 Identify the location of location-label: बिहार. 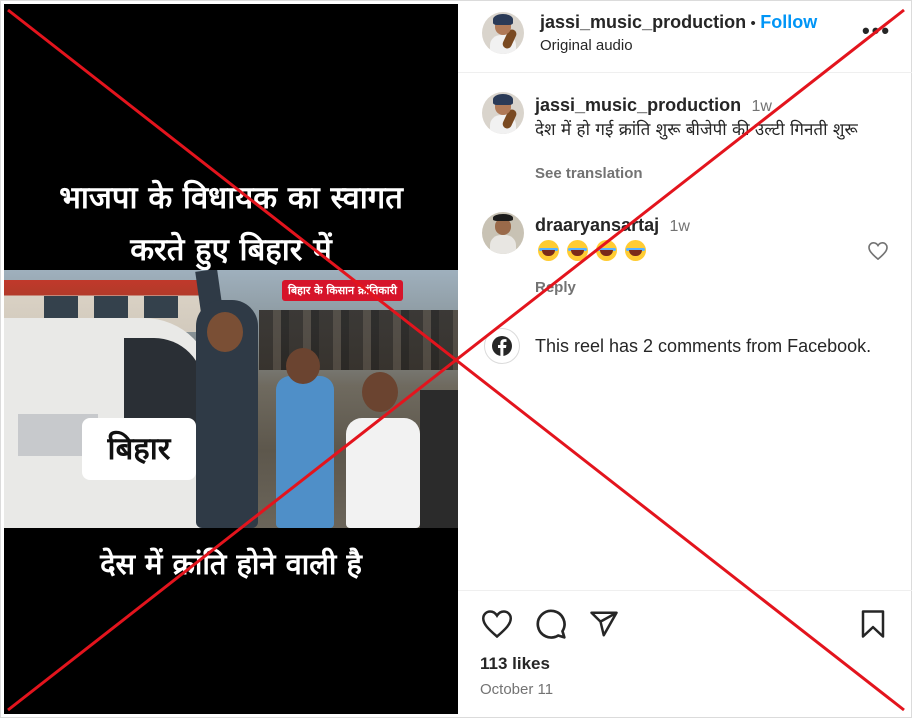
(139, 449).